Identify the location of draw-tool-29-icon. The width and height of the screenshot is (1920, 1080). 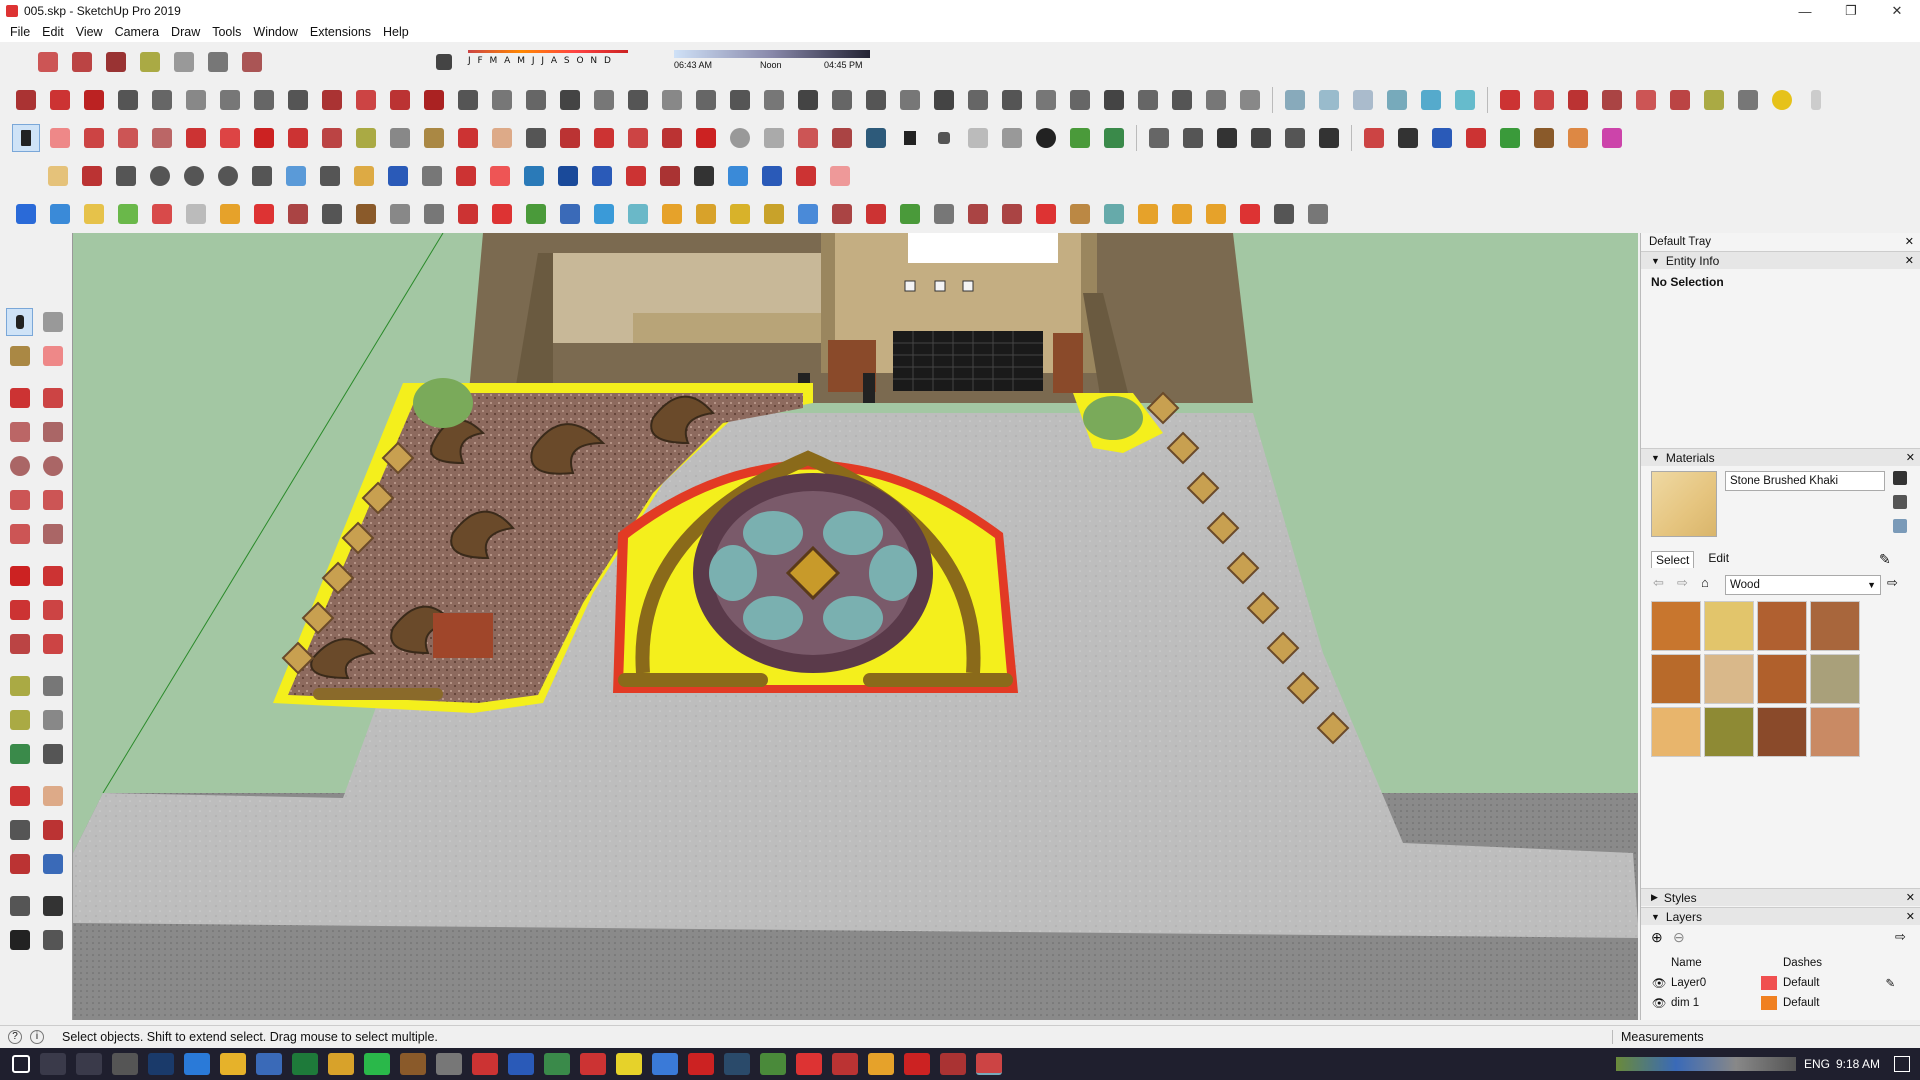
(978, 100).